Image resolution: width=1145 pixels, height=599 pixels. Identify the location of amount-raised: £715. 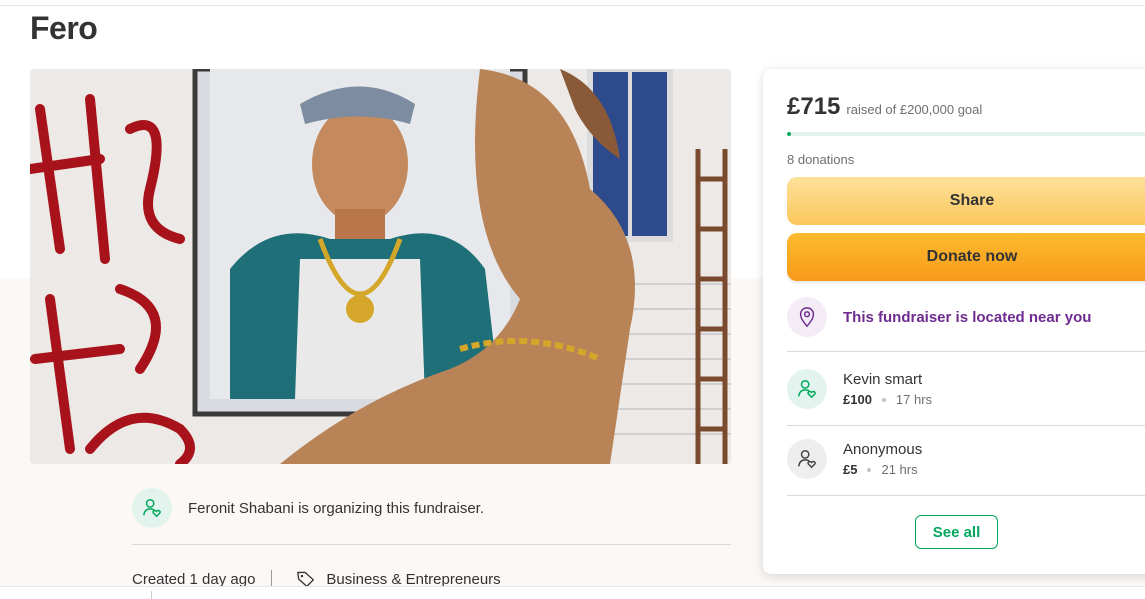
(814, 106).